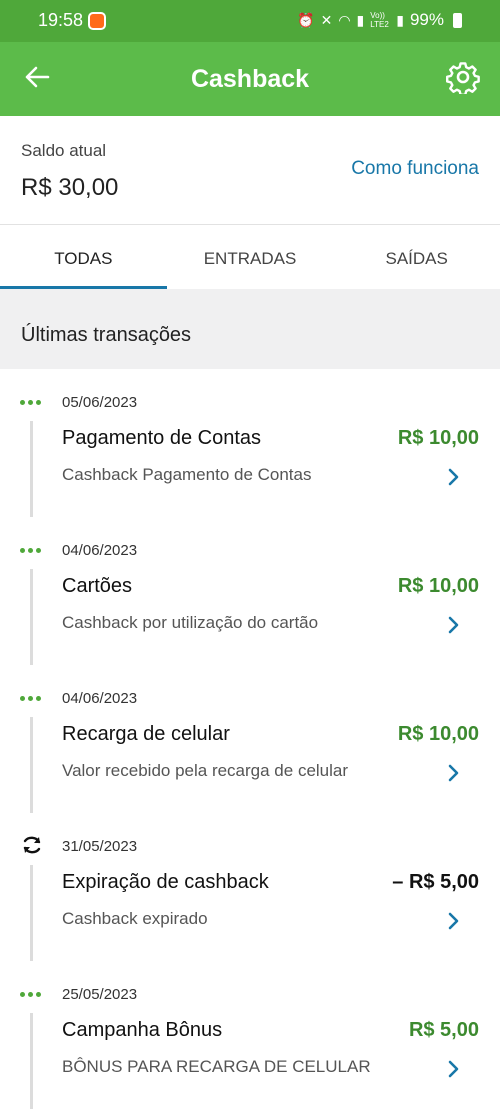 The height and width of the screenshot is (1111, 500). What do you see at coordinates (463, 77) in the screenshot?
I see `gear-icon` at bounding box center [463, 77].